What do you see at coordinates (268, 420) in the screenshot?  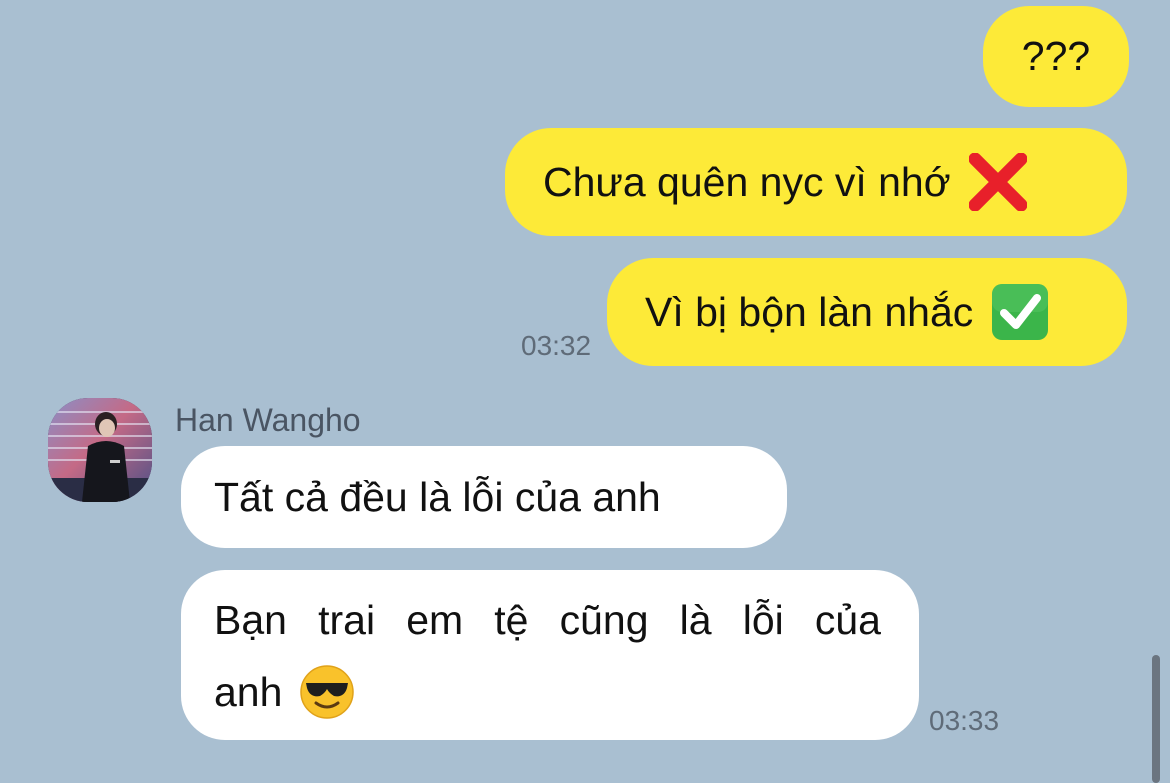 I see `contact-name: Han Wangho` at bounding box center [268, 420].